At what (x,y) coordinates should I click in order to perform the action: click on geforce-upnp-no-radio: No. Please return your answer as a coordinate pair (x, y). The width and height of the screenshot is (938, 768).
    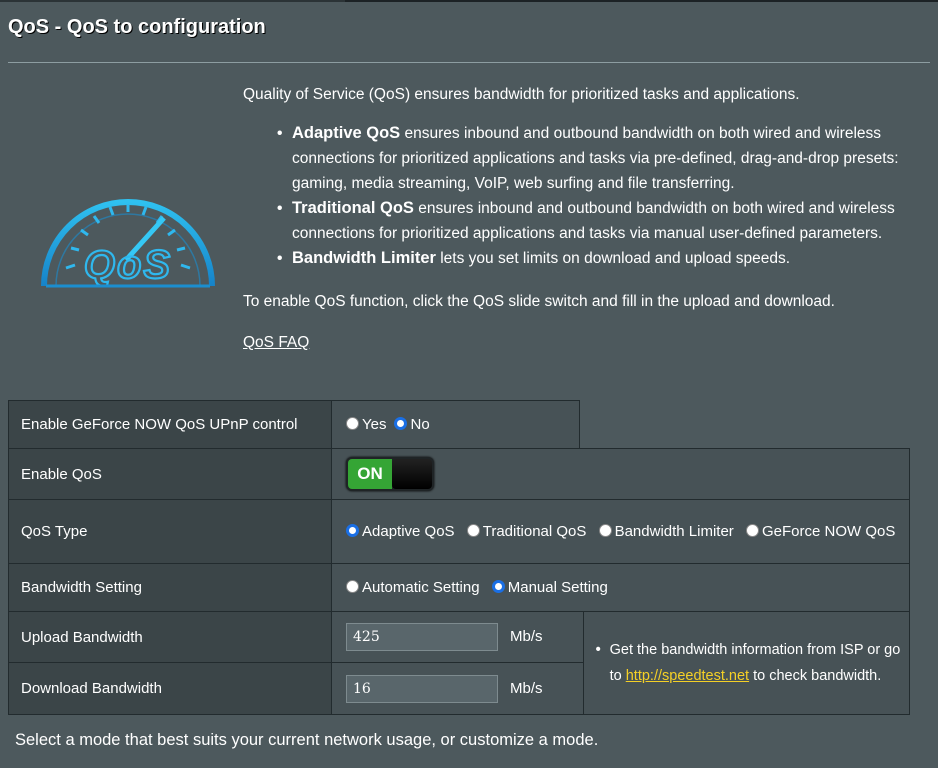
    Looking at the image, I should click on (412, 424).